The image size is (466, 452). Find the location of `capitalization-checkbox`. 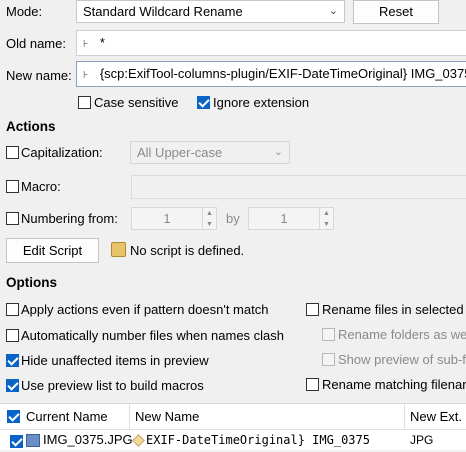

capitalization-checkbox is located at coordinates (12, 152).